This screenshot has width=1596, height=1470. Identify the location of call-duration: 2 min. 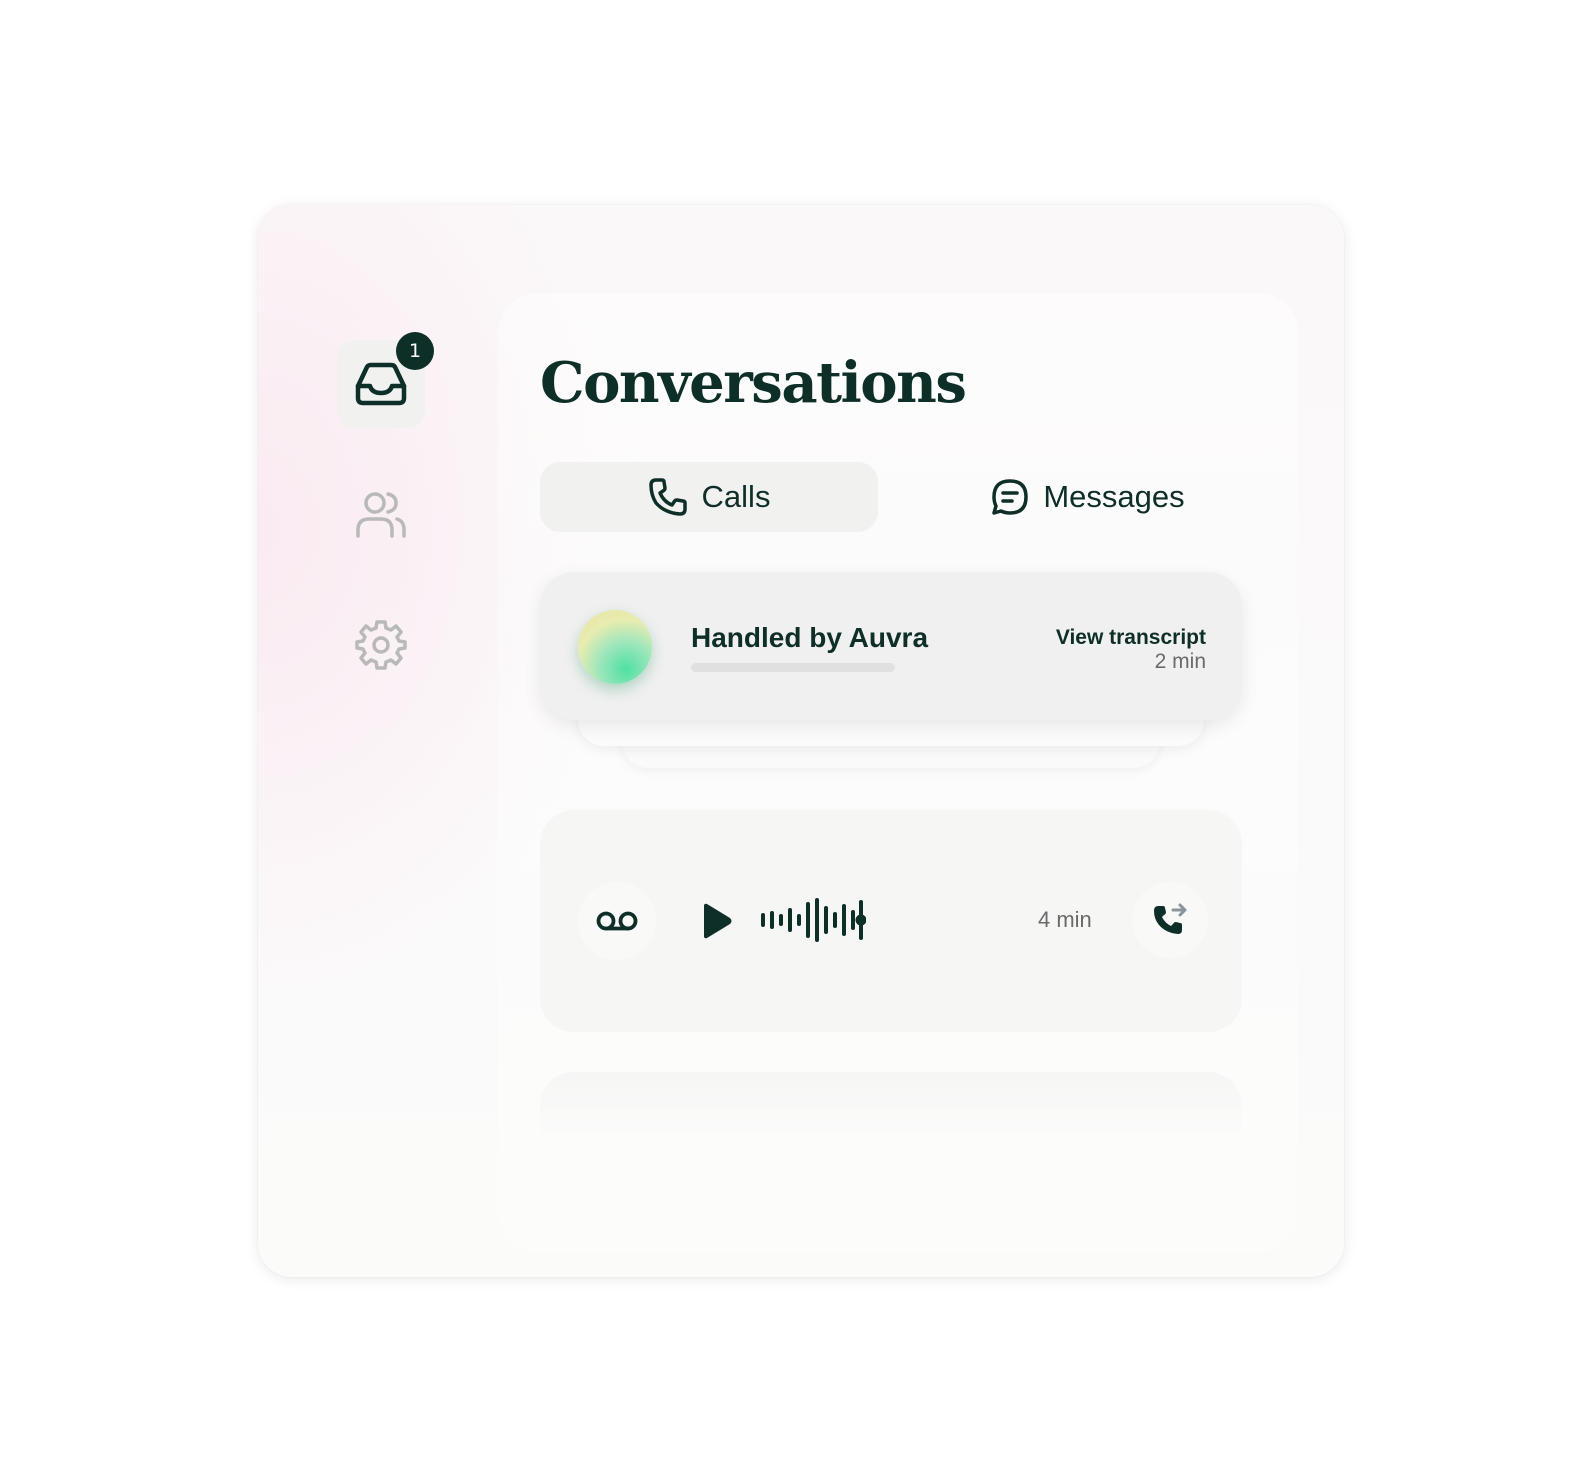
(1180, 661).